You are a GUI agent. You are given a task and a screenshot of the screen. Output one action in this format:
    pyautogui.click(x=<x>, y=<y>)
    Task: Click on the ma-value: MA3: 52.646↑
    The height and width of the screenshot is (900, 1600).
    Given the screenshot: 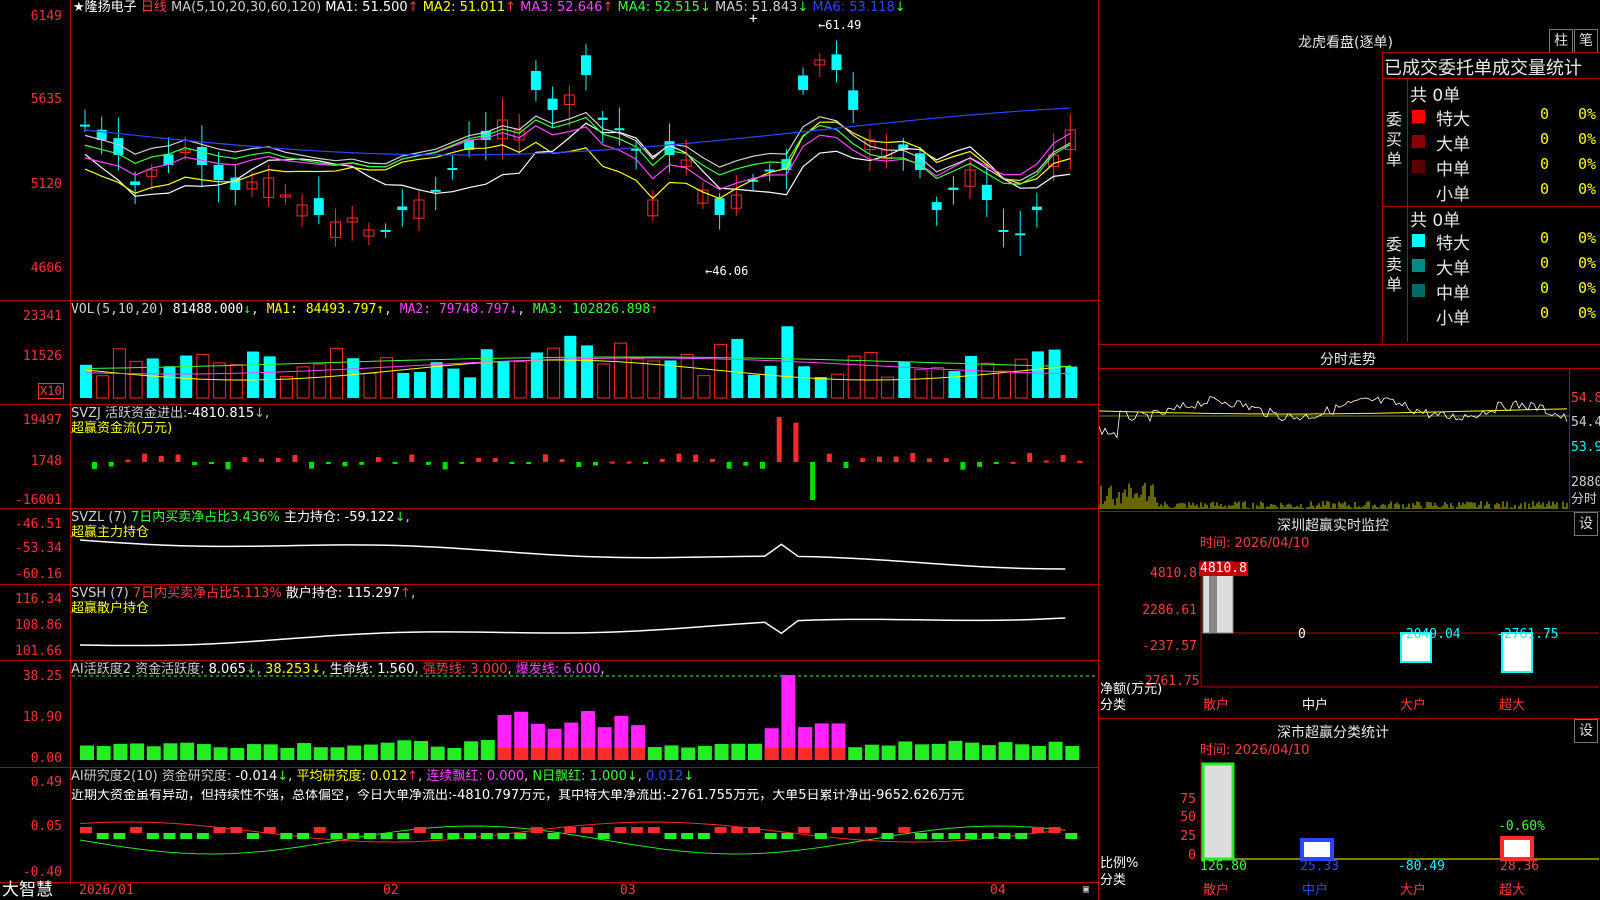 What is the action you would take?
    pyautogui.click(x=565, y=7)
    